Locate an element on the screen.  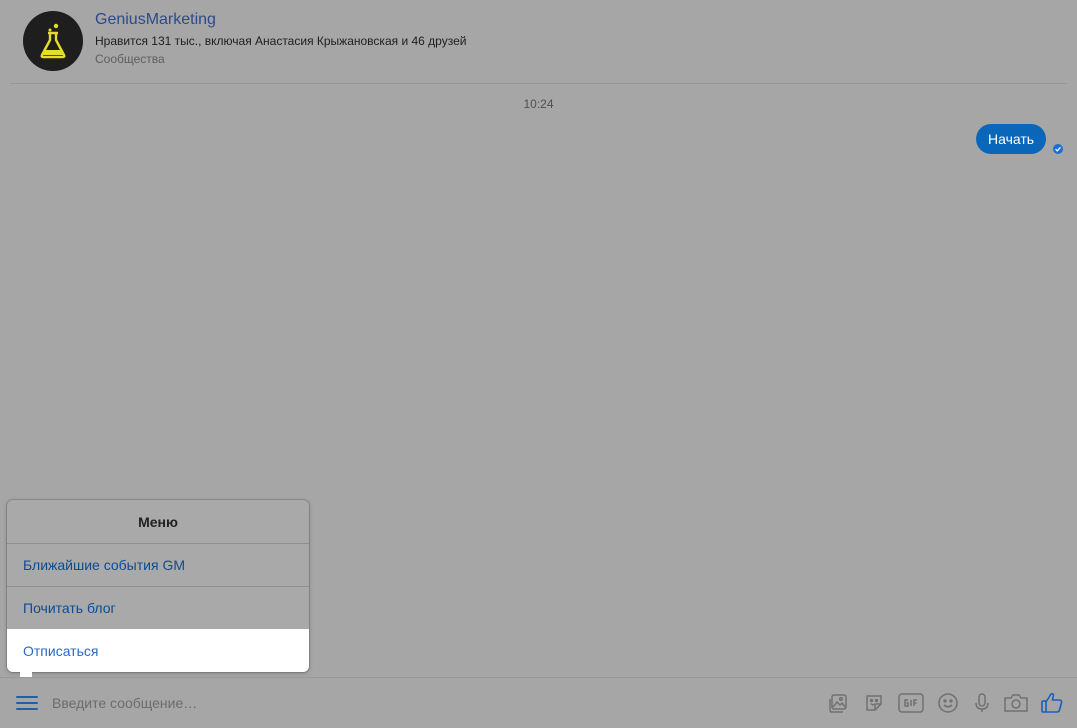
page-avatar is located at coordinates (53, 41).